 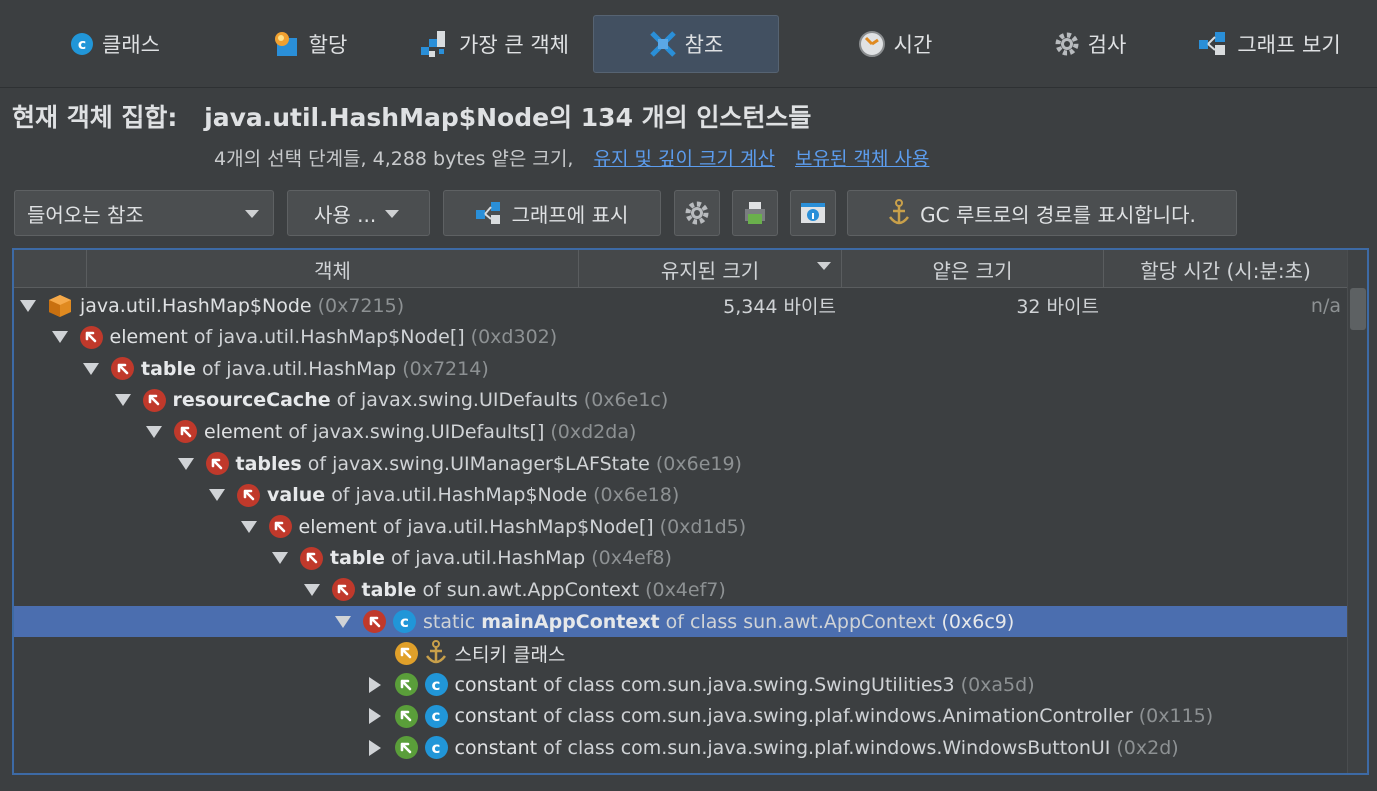 What do you see at coordinates (1090, 44) in the screenshot?
I see `tab-inspections: 검사` at bounding box center [1090, 44].